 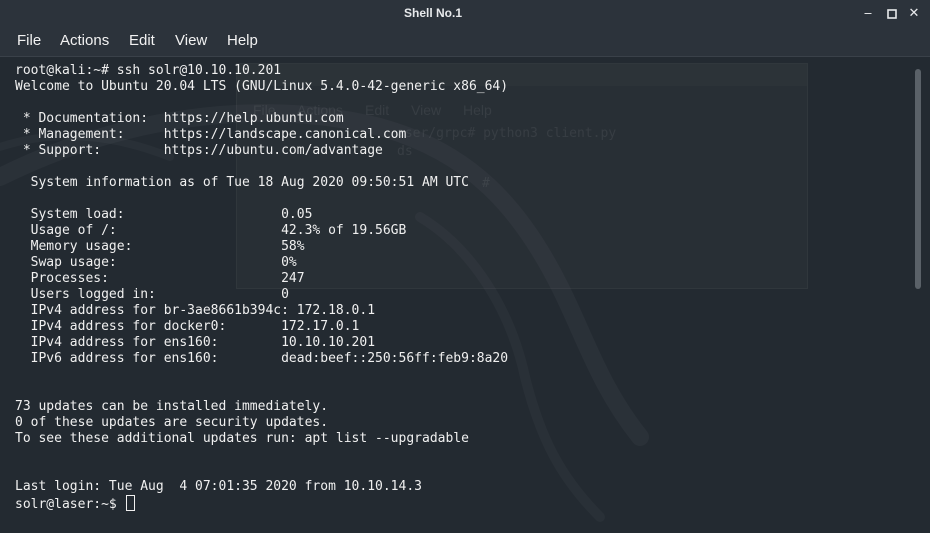 What do you see at coordinates (465, 14) in the screenshot?
I see `title-bar: Shell No.1 ‒ ✕` at bounding box center [465, 14].